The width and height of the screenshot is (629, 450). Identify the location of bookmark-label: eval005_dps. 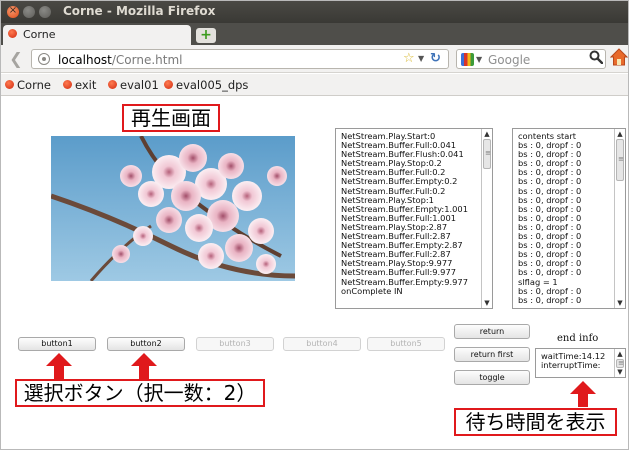
(212, 85).